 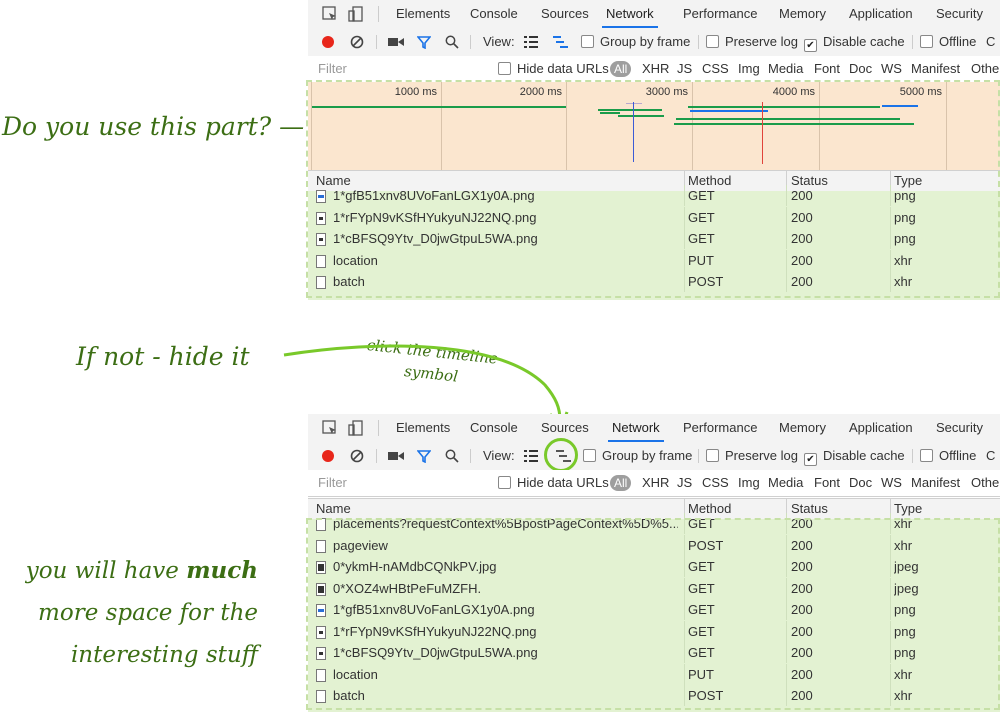 What do you see at coordinates (654, 545) in the screenshot?
I see `table-row: pageview POST 200 xhr` at bounding box center [654, 545].